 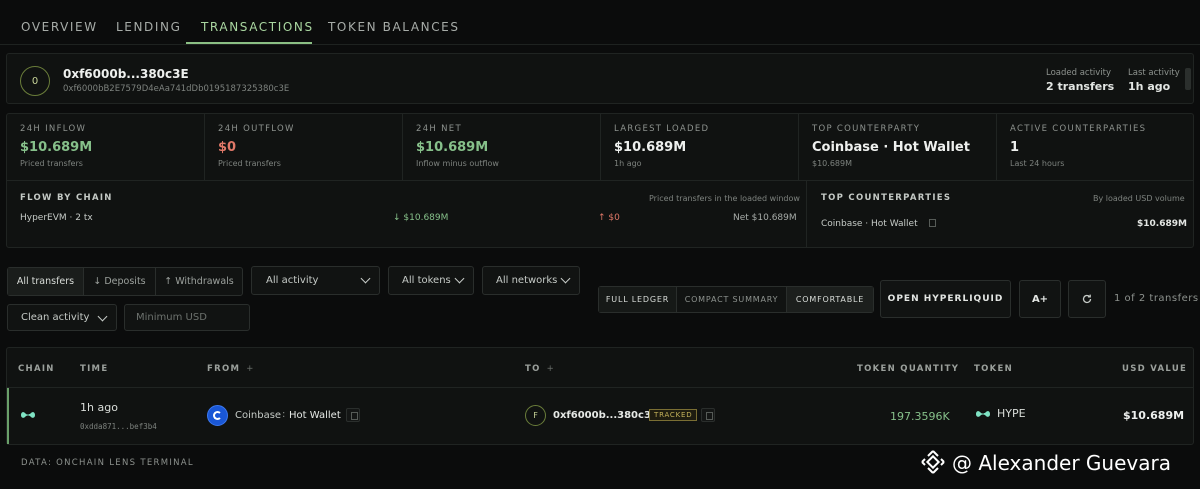 I want to click on row-token-quantity: 197.3596K, so click(x=920, y=416).